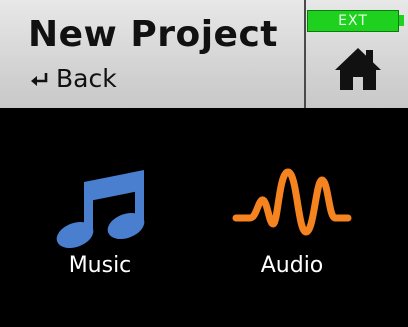 The width and height of the screenshot is (408, 327). I want to click on return-arrow-icon, so click(40, 79).